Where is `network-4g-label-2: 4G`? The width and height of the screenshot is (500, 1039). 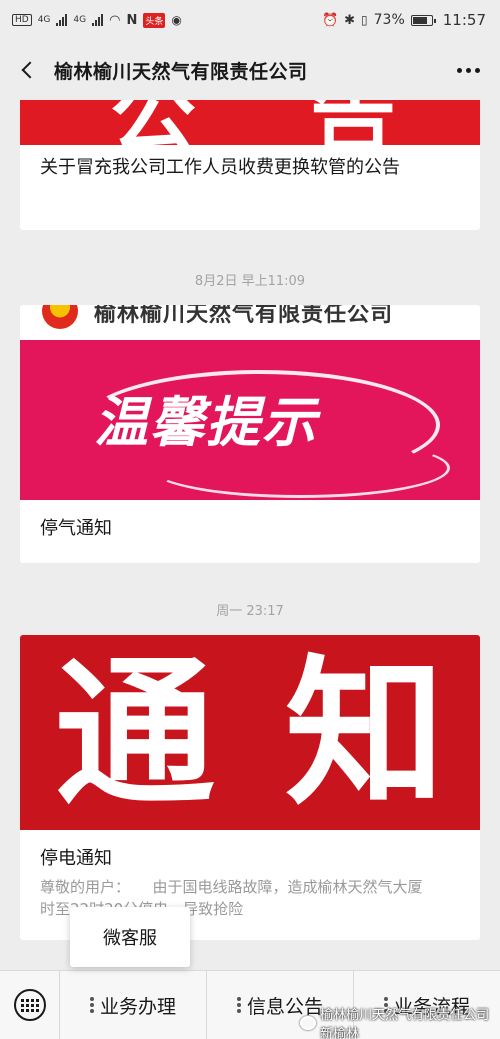
network-4g-label-2: 4G is located at coordinates (80, 19).